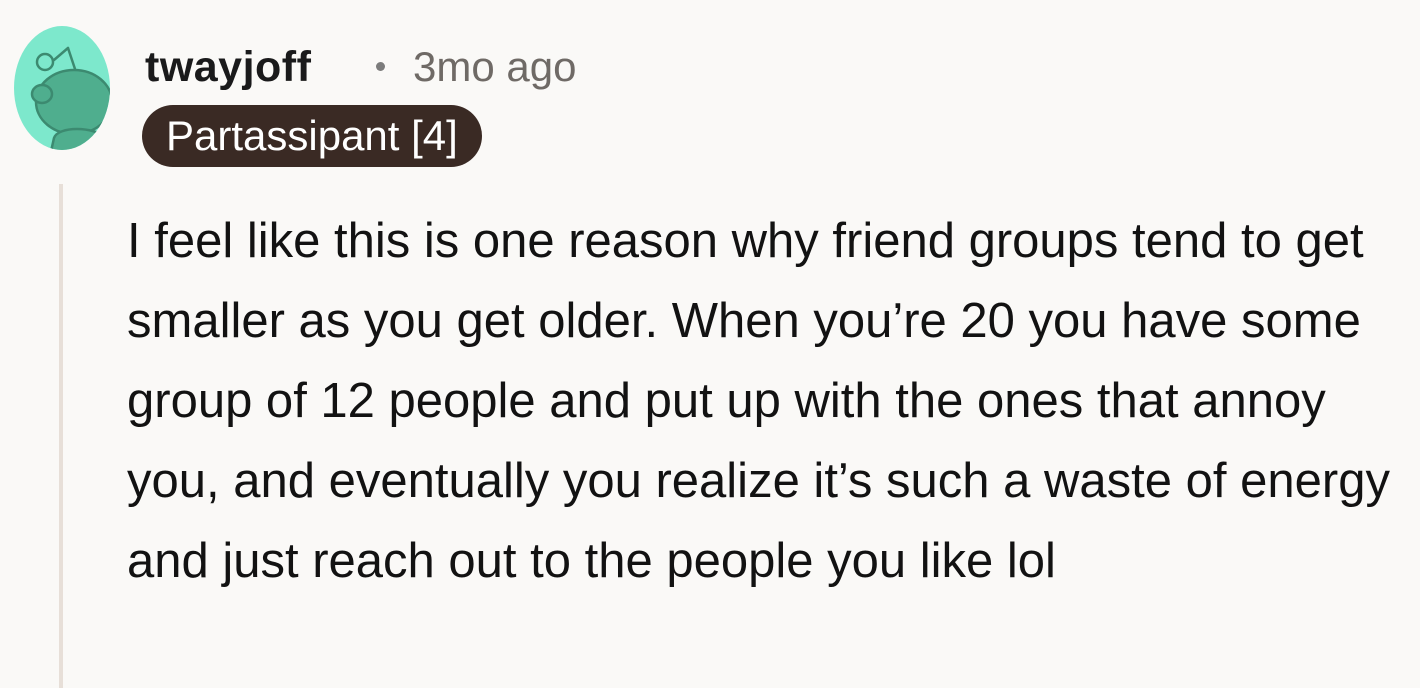 The height and width of the screenshot is (688, 1420). I want to click on avatar, so click(62, 88).